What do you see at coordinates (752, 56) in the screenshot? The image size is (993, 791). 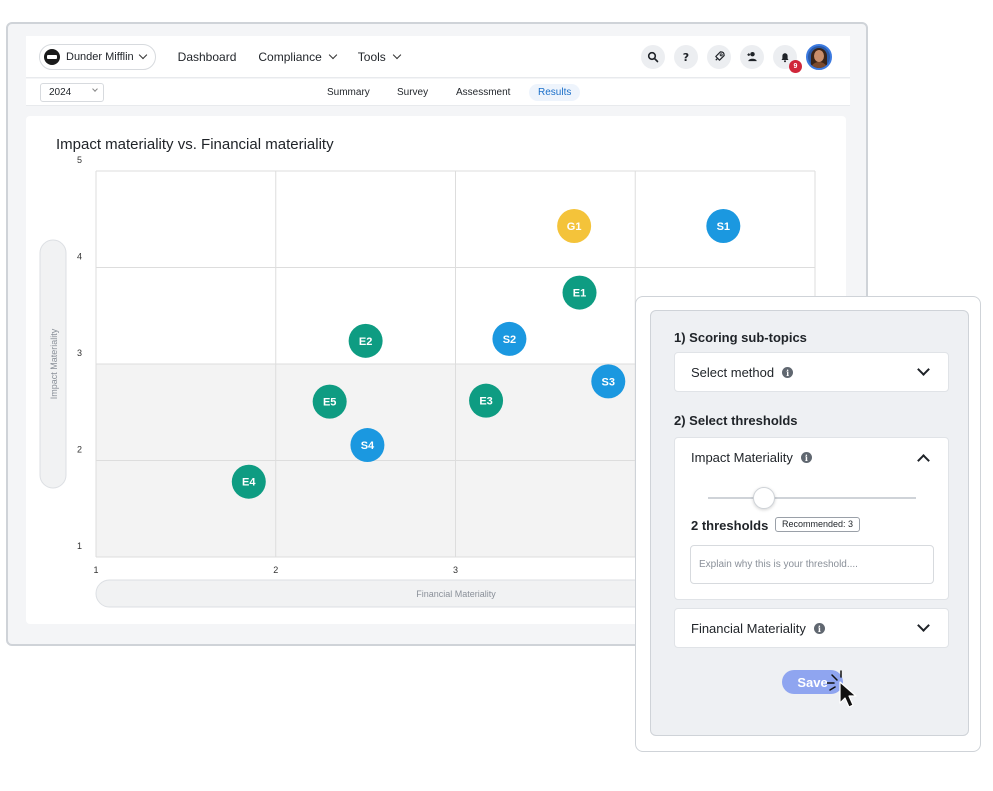 I see `add-user-icon` at bounding box center [752, 56].